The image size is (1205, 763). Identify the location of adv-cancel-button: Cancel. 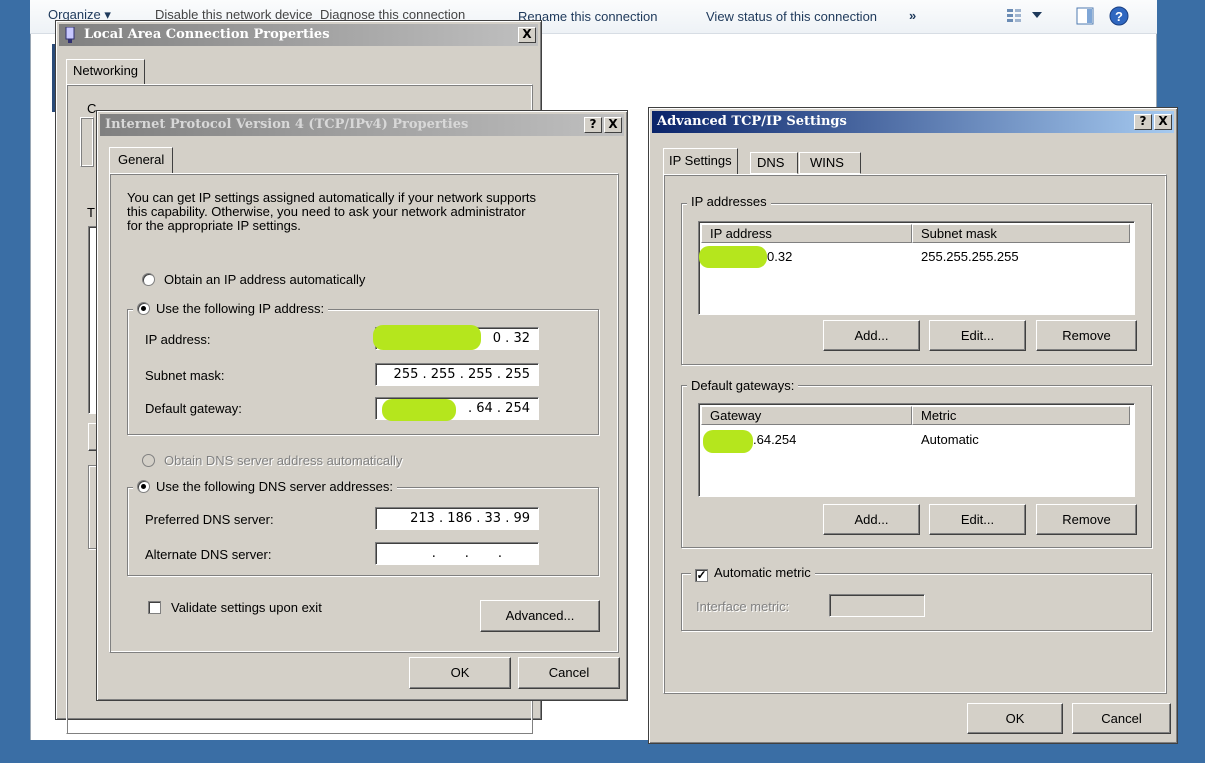
(1121, 718).